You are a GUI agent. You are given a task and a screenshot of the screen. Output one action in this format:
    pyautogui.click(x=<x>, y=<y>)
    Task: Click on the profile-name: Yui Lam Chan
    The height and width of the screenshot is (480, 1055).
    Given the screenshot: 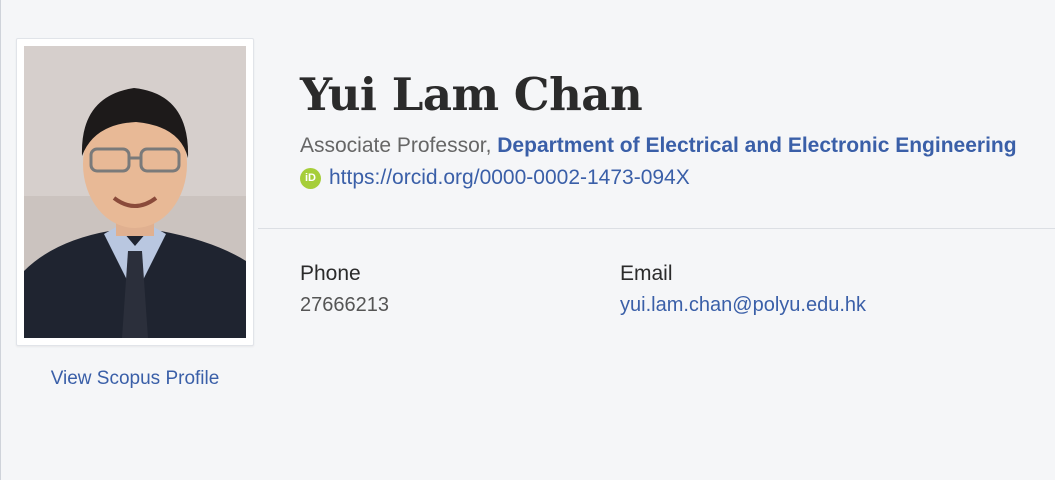 What is the action you would take?
    pyautogui.click(x=471, y=94)
    